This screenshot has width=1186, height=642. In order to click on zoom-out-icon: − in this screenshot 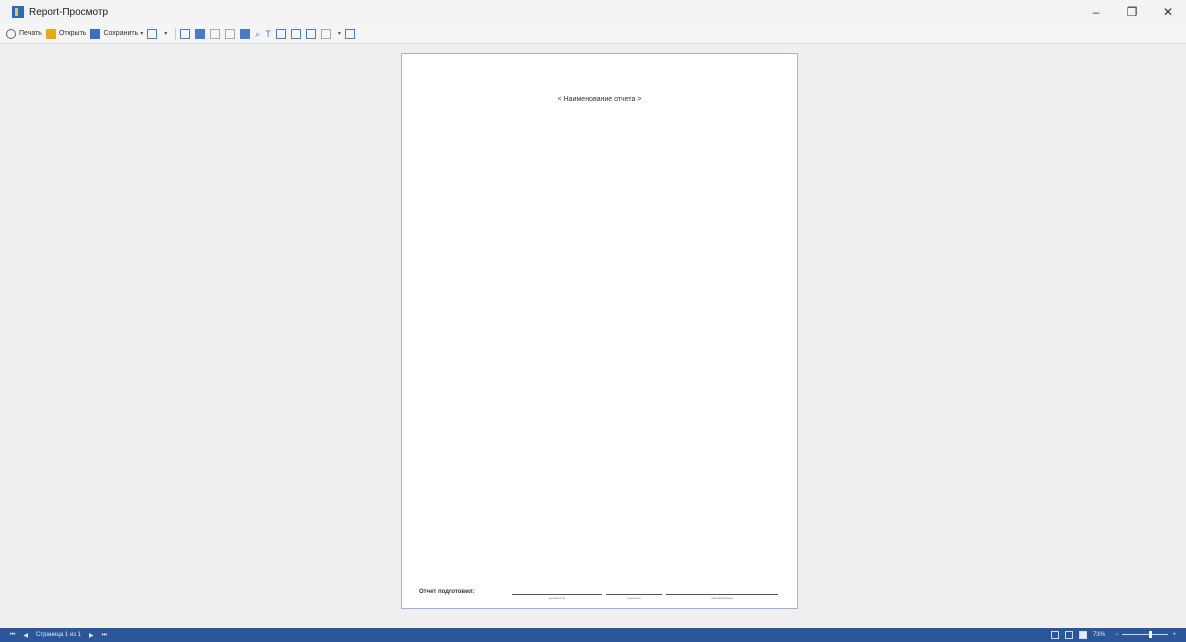, I will do `click(1117, 635)`.